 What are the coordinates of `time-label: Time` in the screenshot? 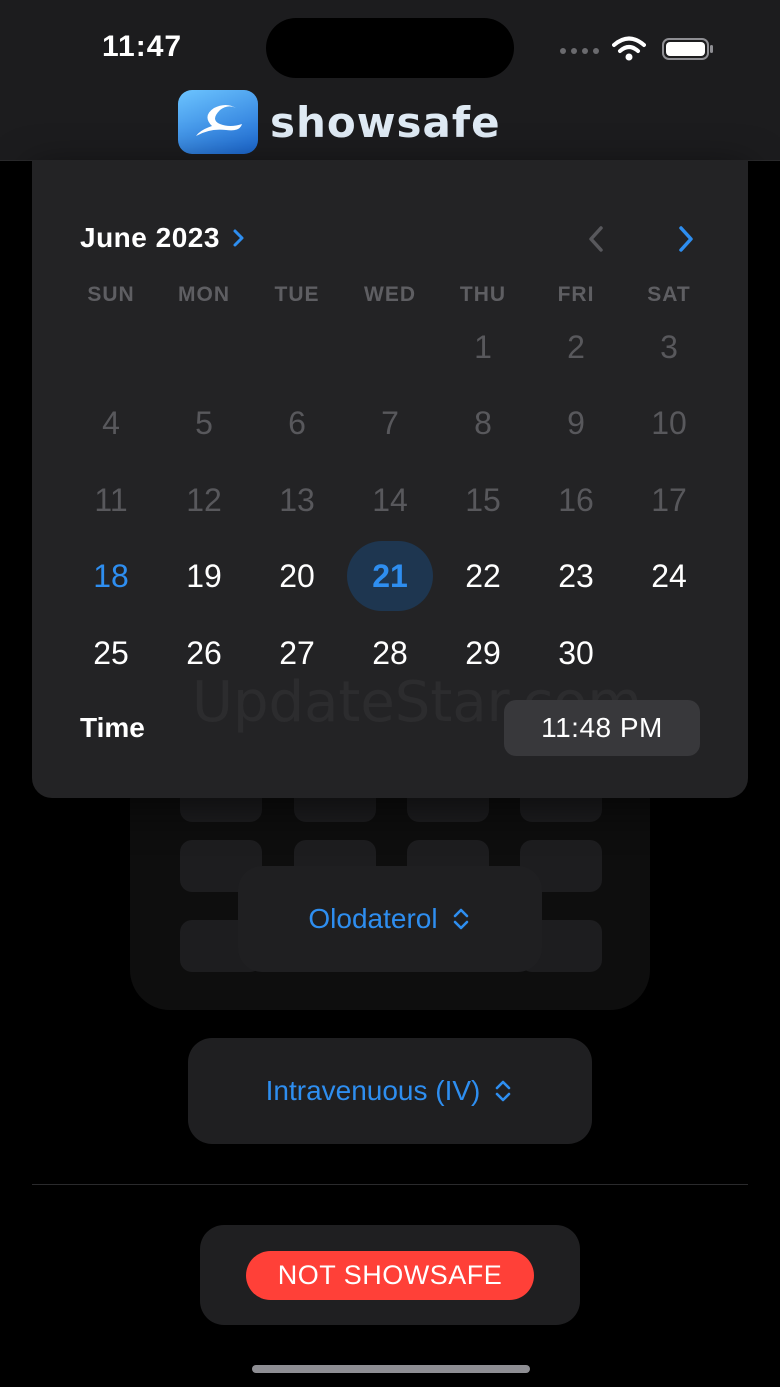 It's located at (112, 727).